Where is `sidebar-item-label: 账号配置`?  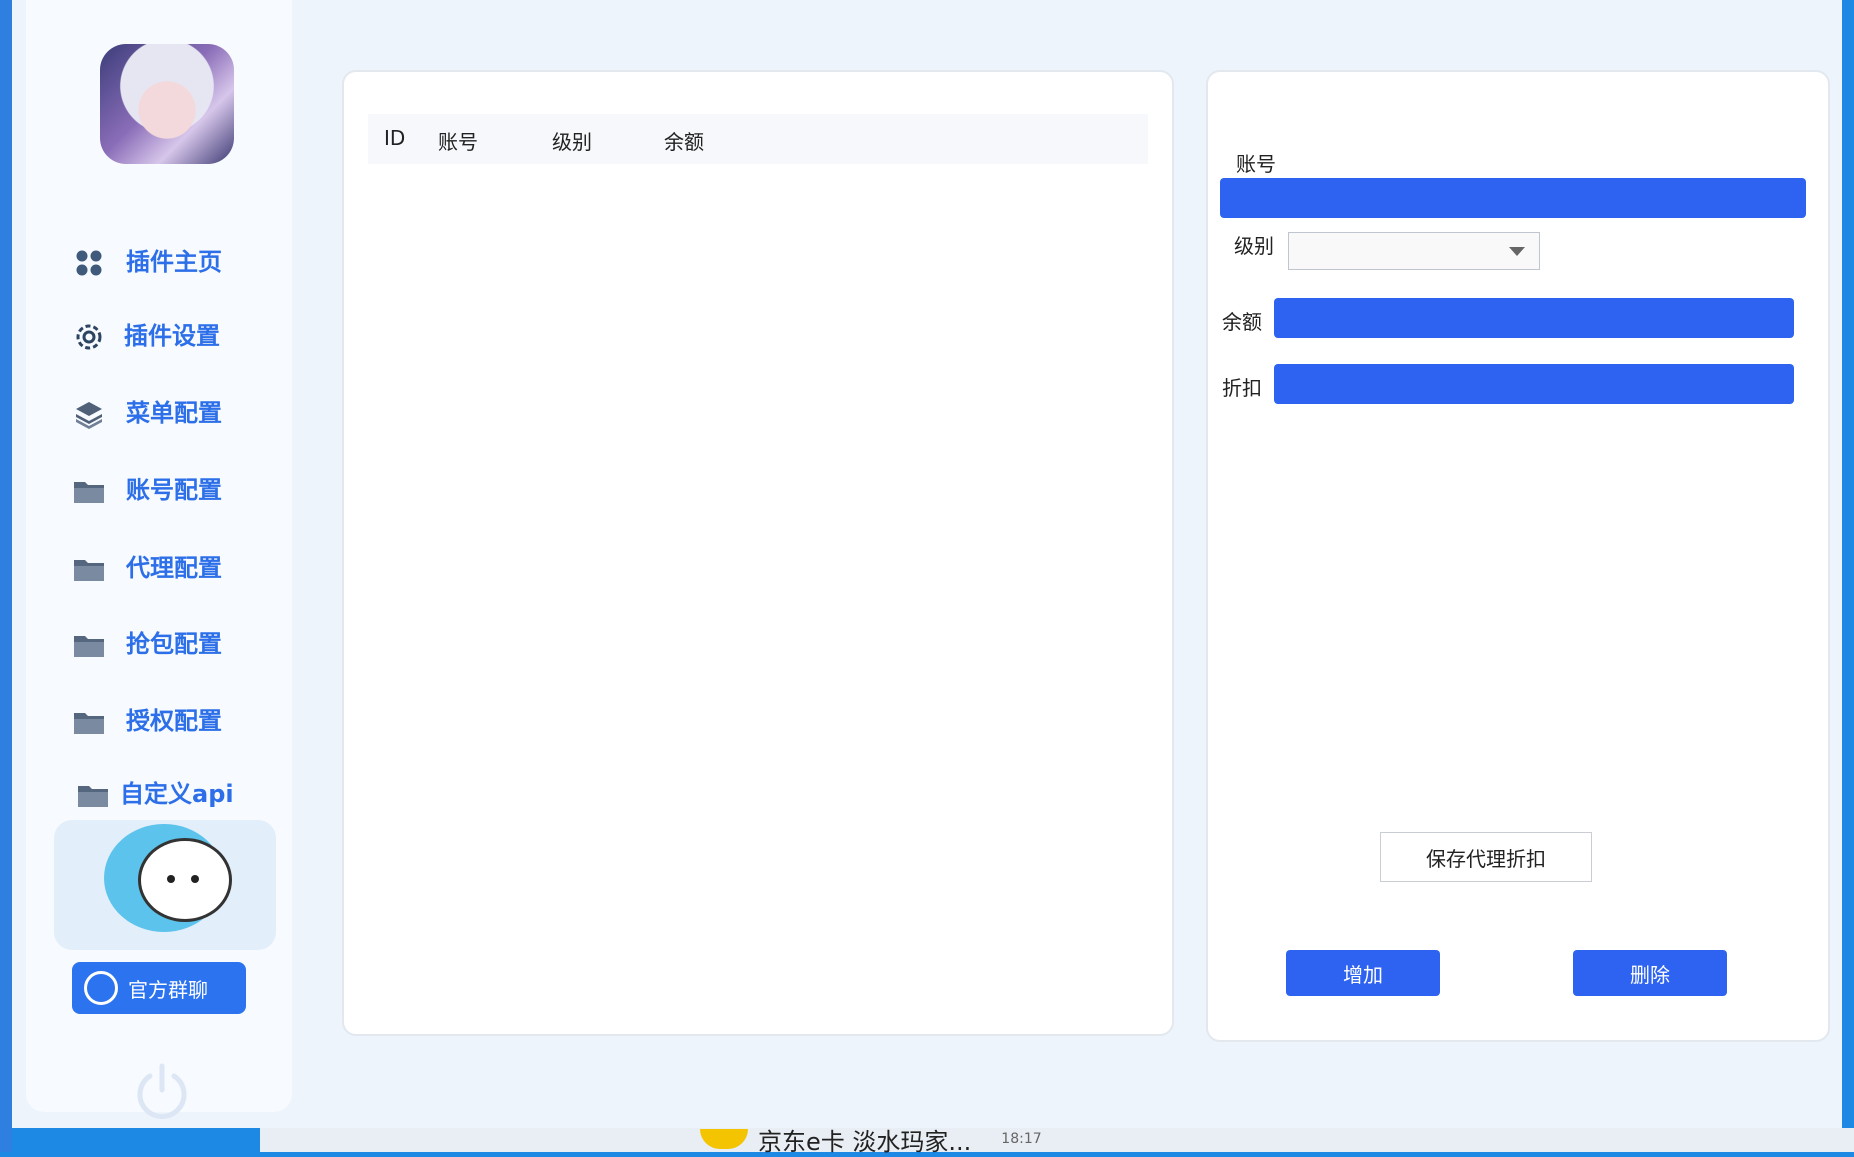
sidebar-item-label: 账号配置 is located at coordinates (174, 490).